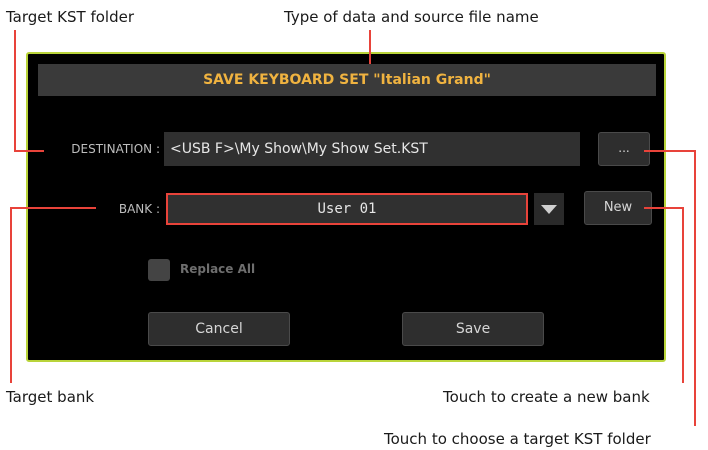 Image resolution: width=708 pixels, height=450 pixels. What do you see at coordinates (549, 209) in the screenshot?
I see `bank-dropdown-arrow-icon` at bounding box center [549, 209].